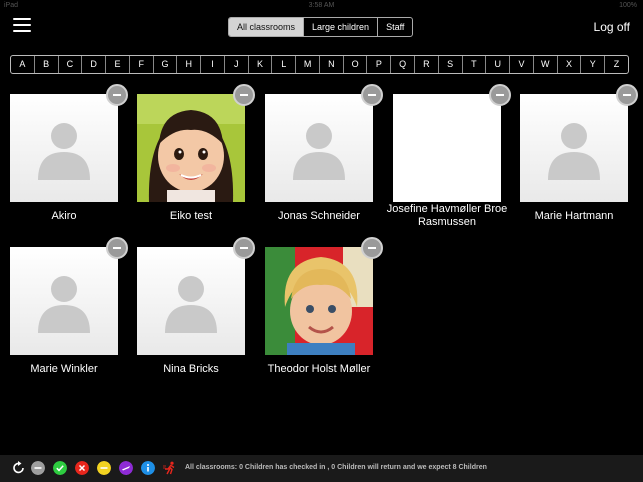  I want to click on letter-filter-q: Q, so click(403, 64).